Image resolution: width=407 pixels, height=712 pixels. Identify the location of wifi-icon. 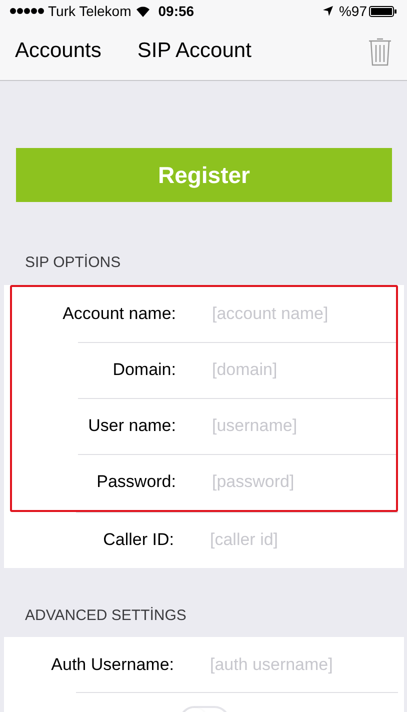
(143, 11).